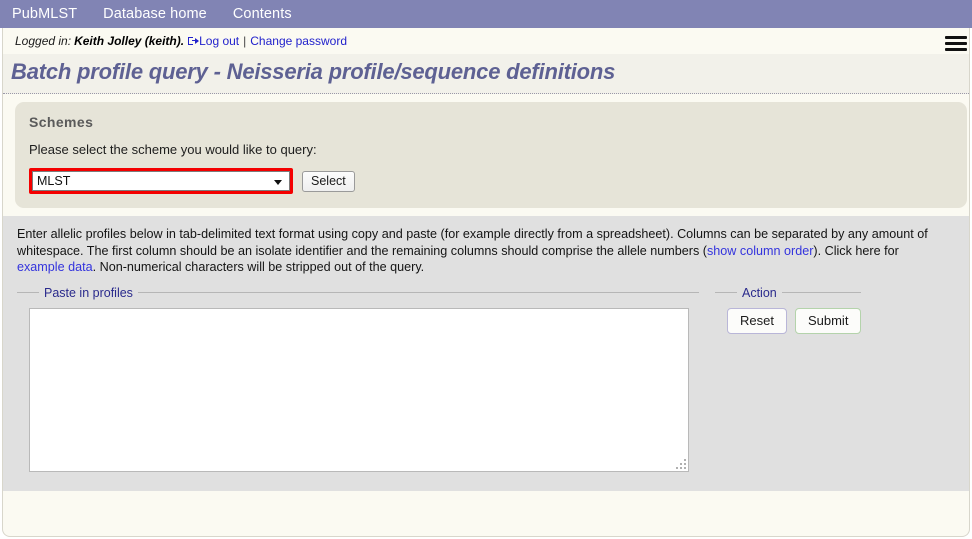 This screenshot has width=972, height=539. I want to click on action-buttons: Reset Submit, so click(794, 320).